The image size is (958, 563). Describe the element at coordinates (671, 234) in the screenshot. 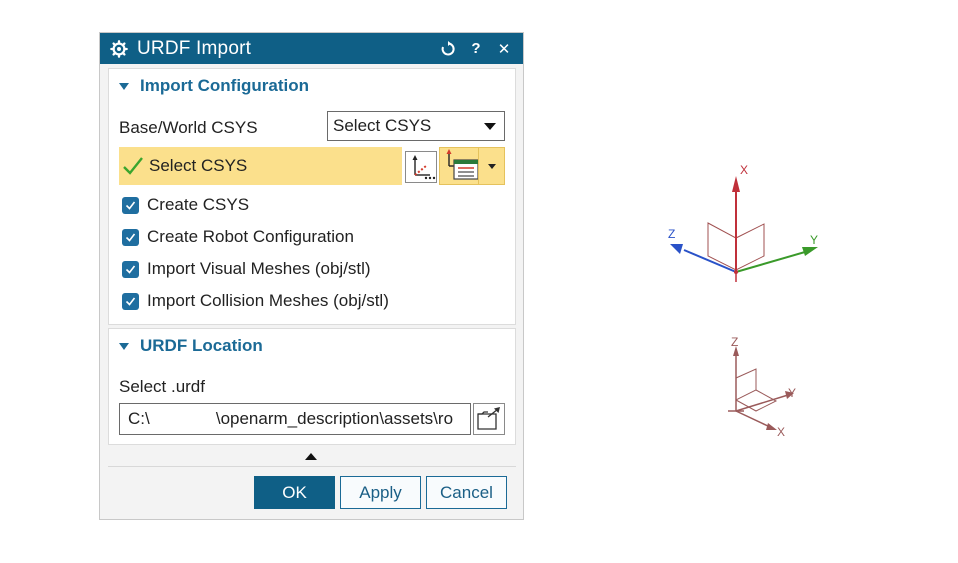

I see `triad1-z-label: Z` at that location.